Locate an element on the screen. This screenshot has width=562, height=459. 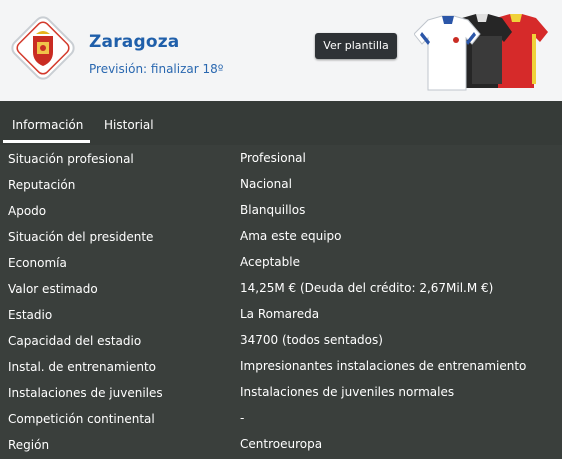
info-value: Profesional is located at coordinates (273, 158).